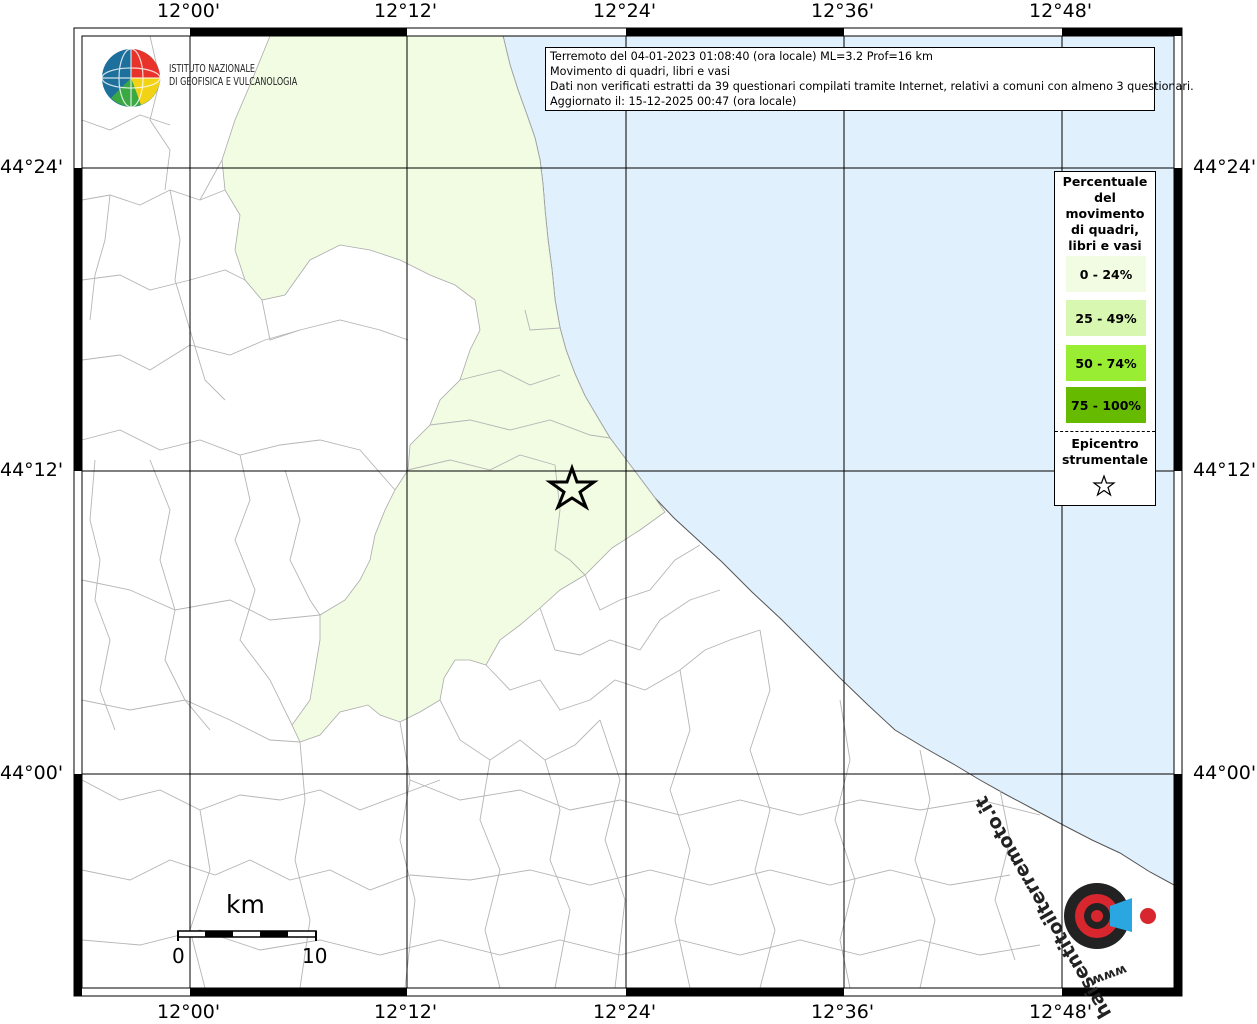 This screenshot has width=1257, height=1024. I want to click on legend-epicenter-label: Epicentro strumentale, so click(1105, 452).